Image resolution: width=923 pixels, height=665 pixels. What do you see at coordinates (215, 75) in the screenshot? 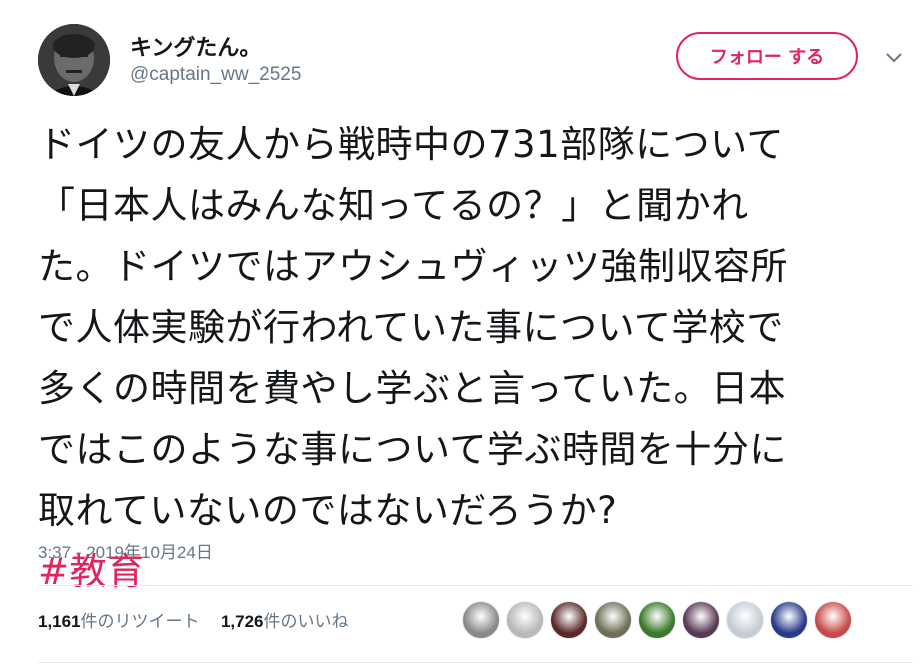
I see `user-handle: @captain_ww_2525` at bounding box center [215, 75].